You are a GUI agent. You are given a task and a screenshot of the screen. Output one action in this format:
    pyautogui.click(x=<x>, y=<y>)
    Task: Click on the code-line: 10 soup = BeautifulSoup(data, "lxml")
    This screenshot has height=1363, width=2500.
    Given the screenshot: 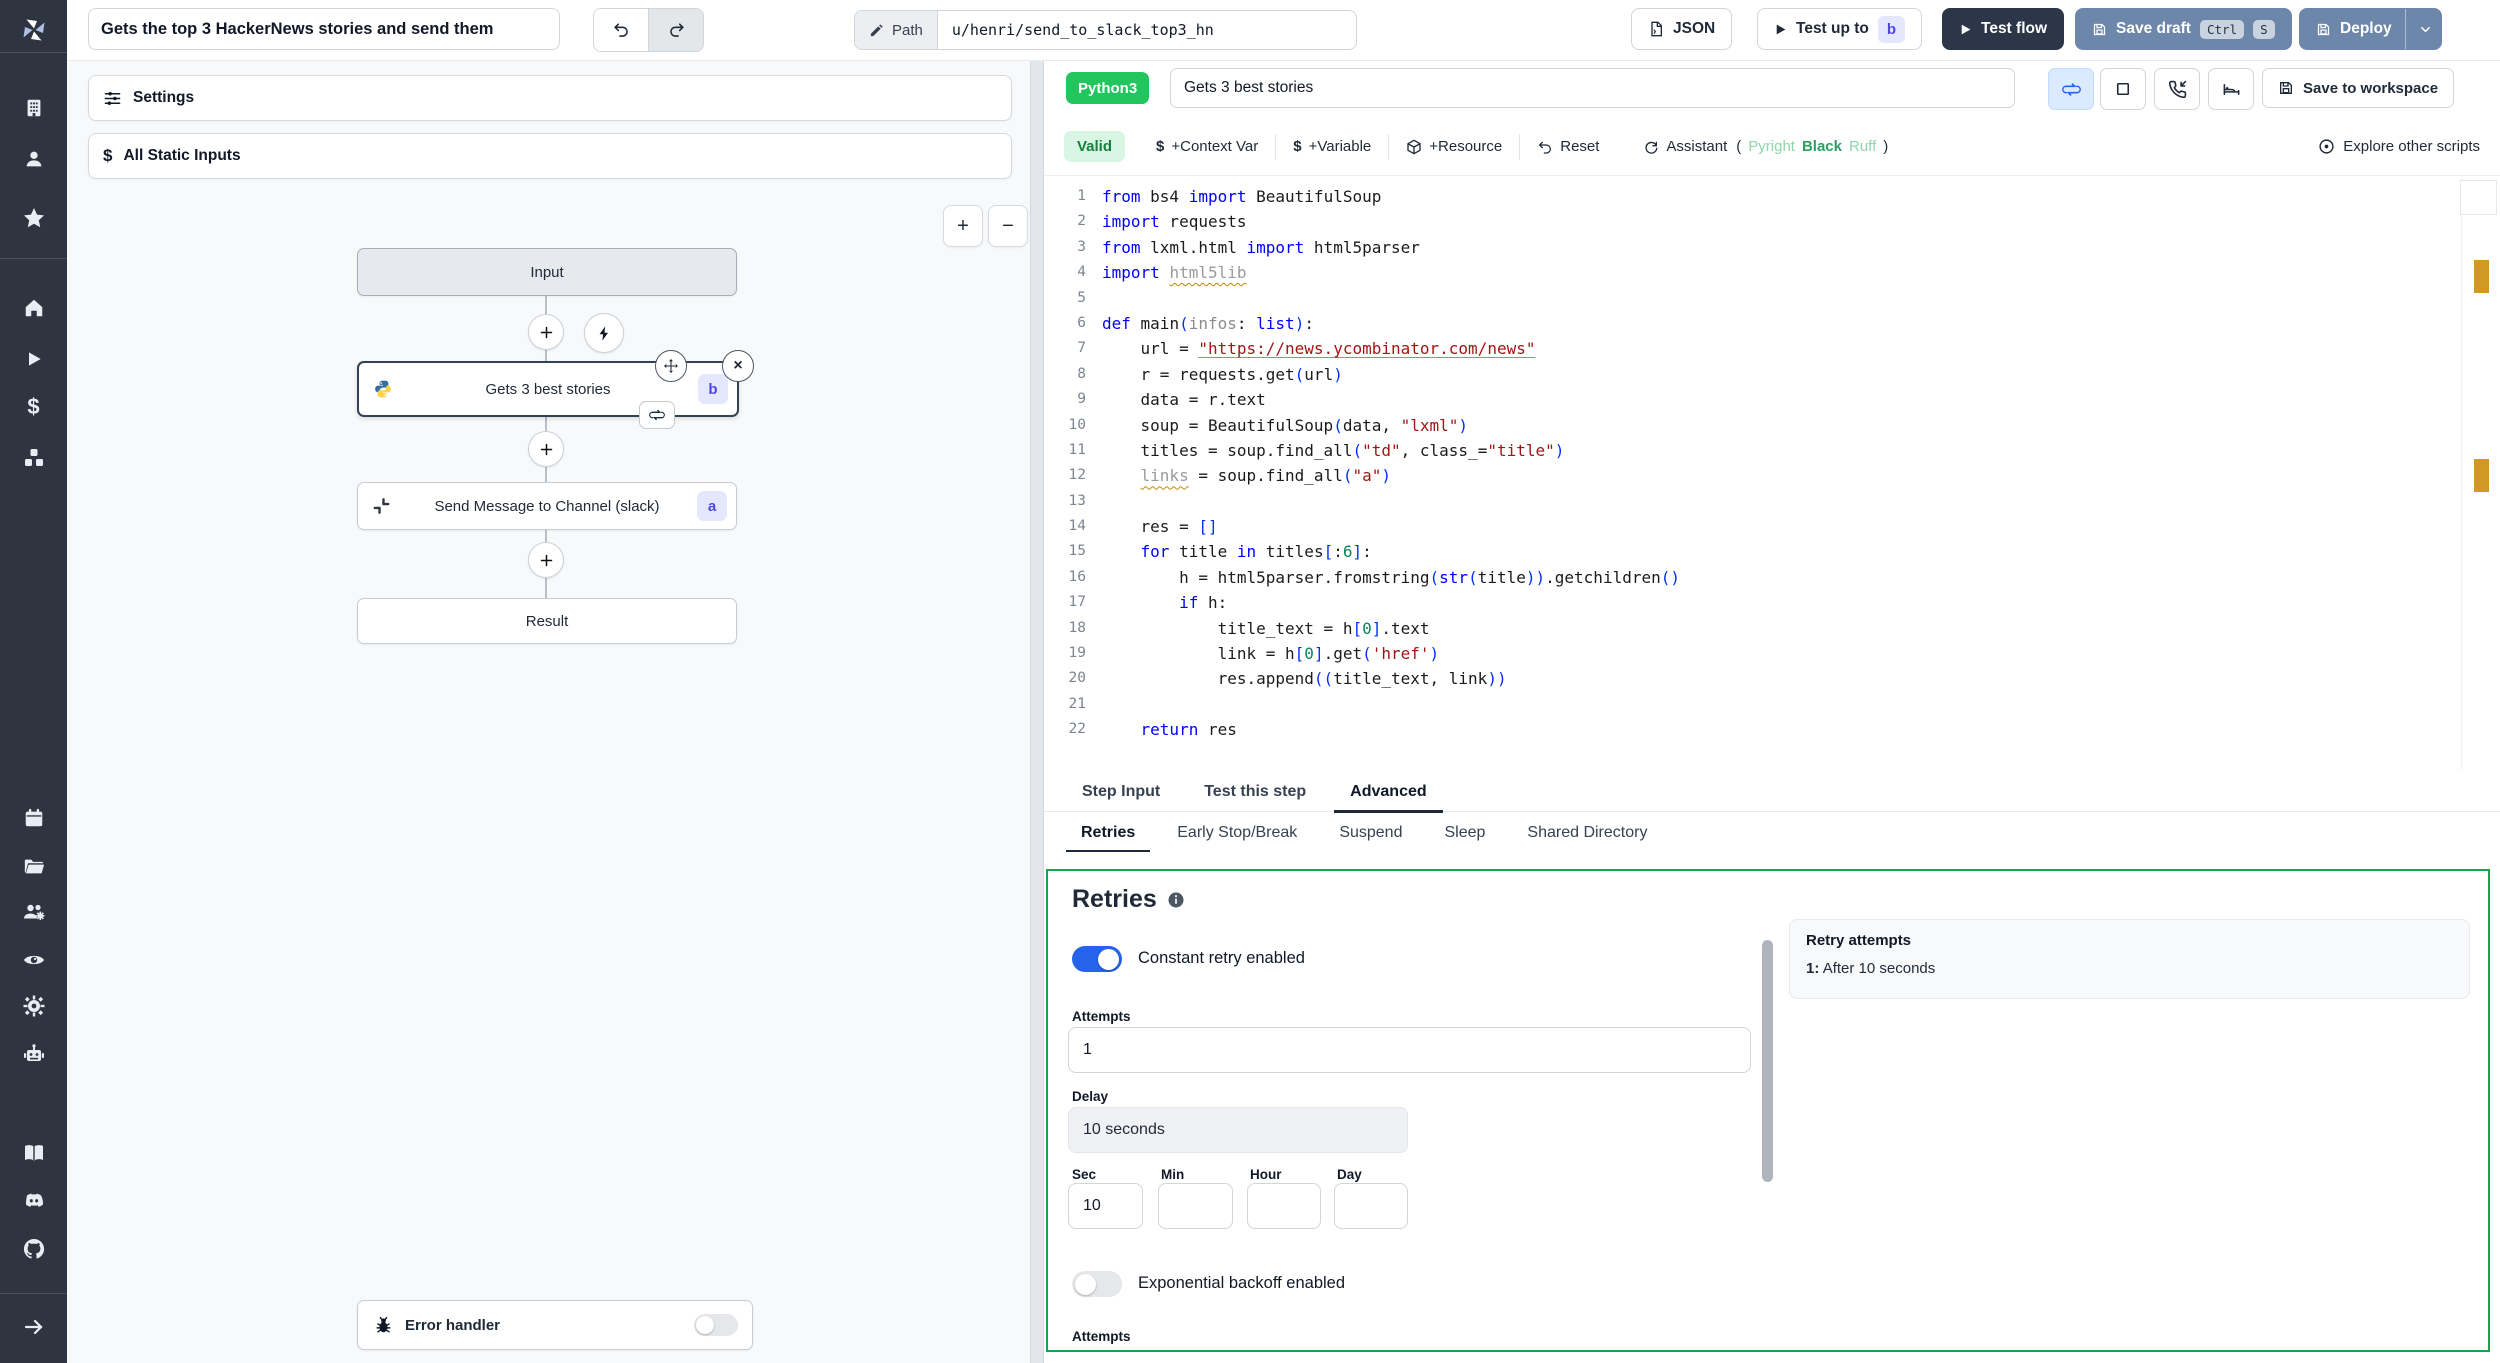 What is the action you would take?
    pyautogui.click(x=1772, y=425)
    